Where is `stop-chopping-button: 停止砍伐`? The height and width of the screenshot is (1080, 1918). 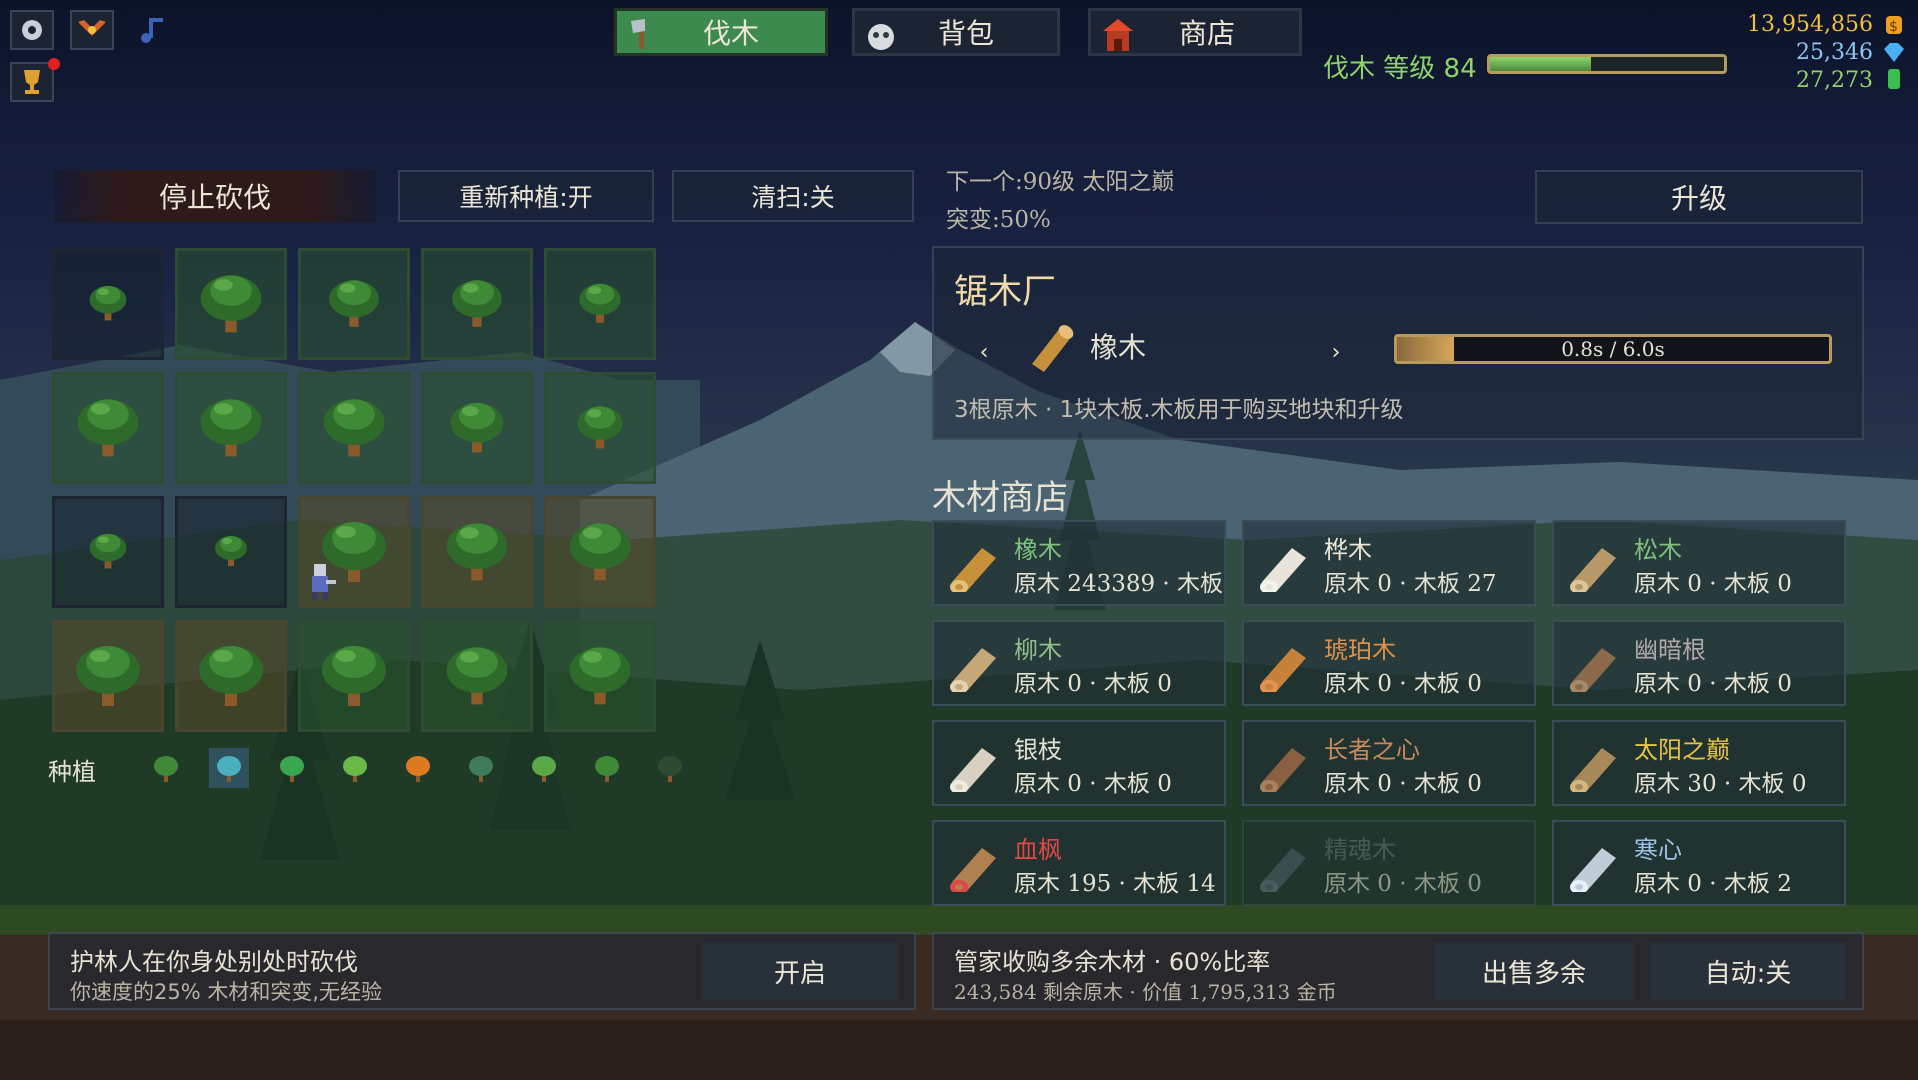 stop-chopping-button: 停止砍伐 is located at coordinates (215, 196).